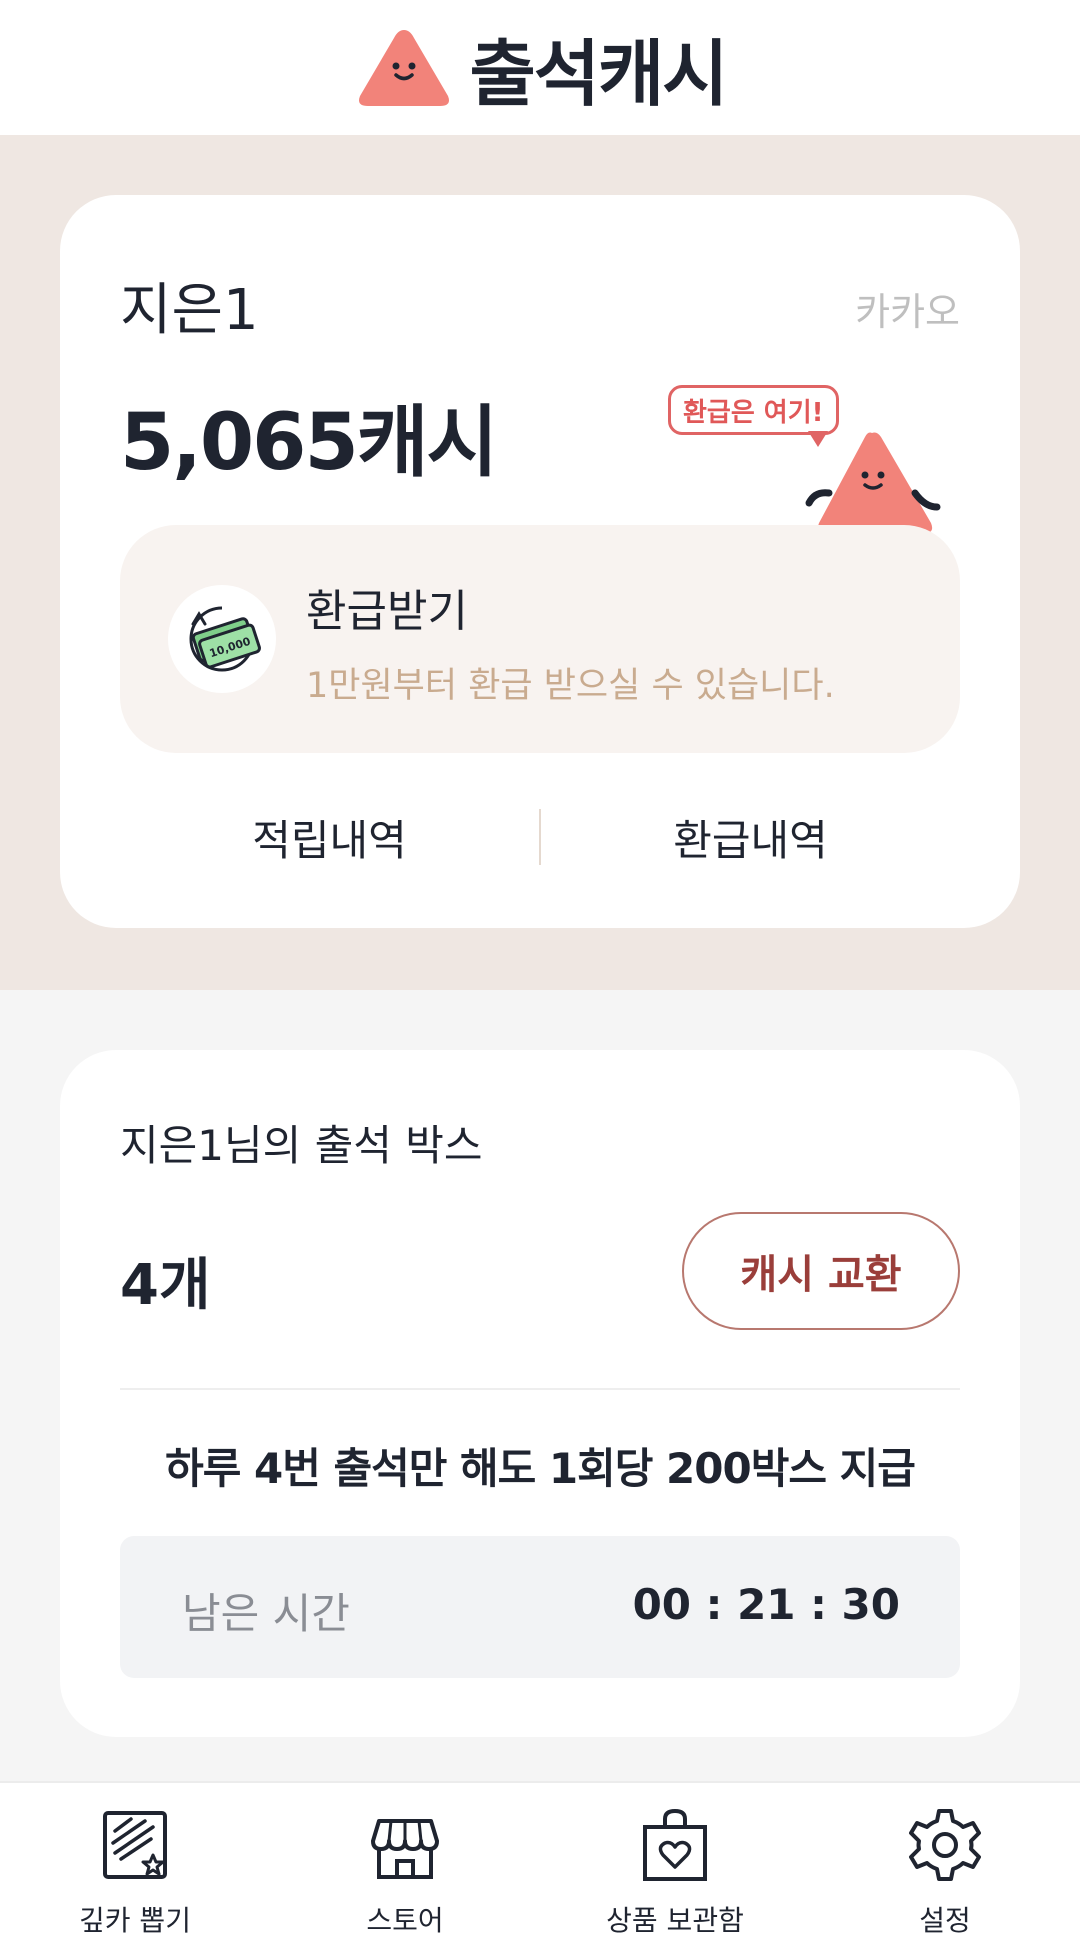  I want to click on refund-icon-circle: 10,000, so click(222, 639).